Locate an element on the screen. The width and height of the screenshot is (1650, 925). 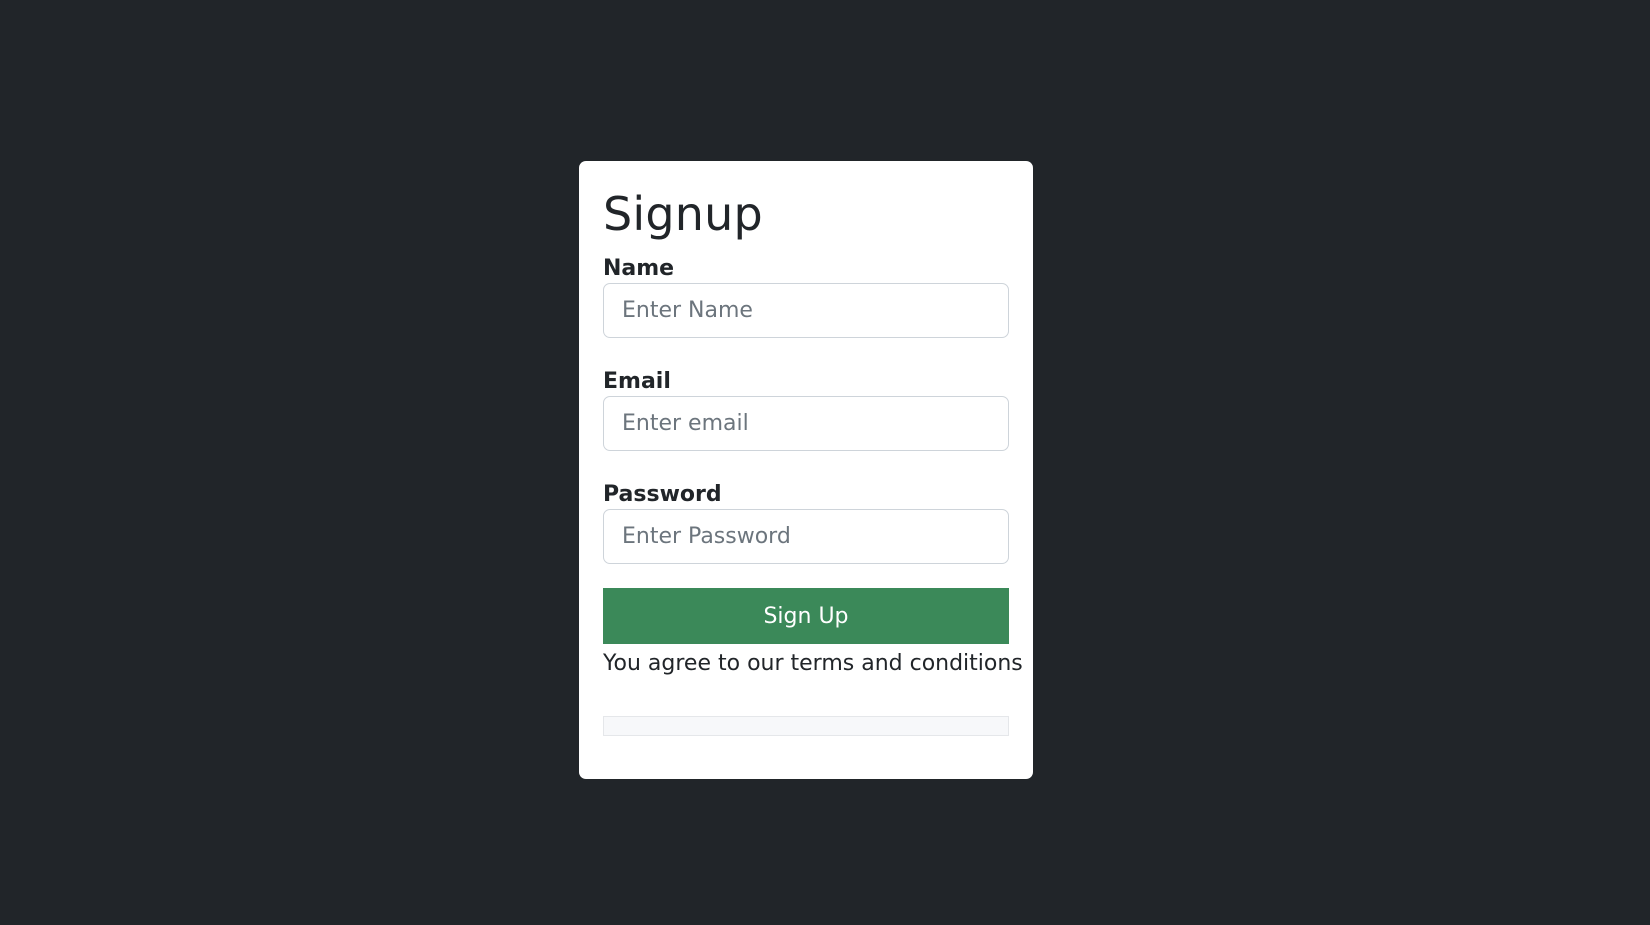
terms-text: You agree to our terms and conditions is located at coordinates (813, 663).